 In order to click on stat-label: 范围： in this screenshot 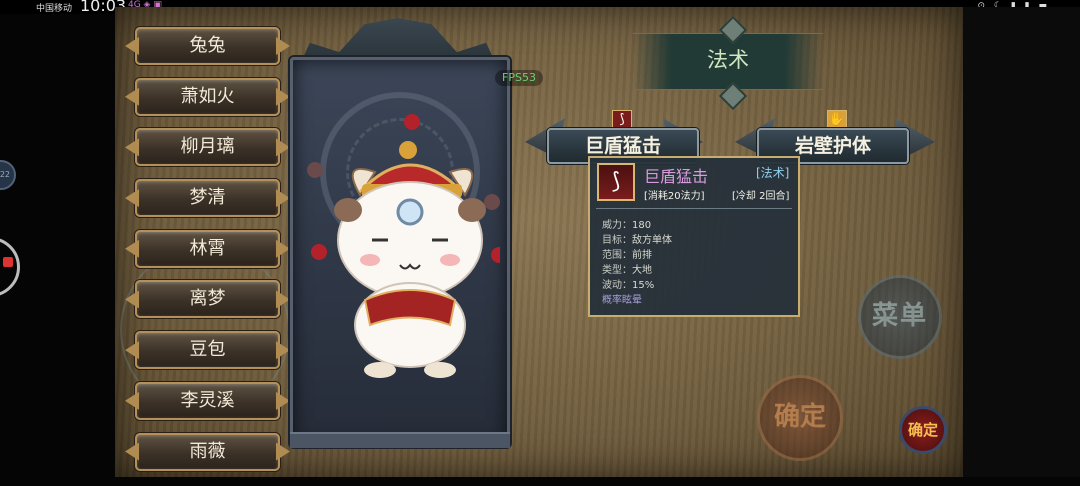, I will do `click(617, 255)`.